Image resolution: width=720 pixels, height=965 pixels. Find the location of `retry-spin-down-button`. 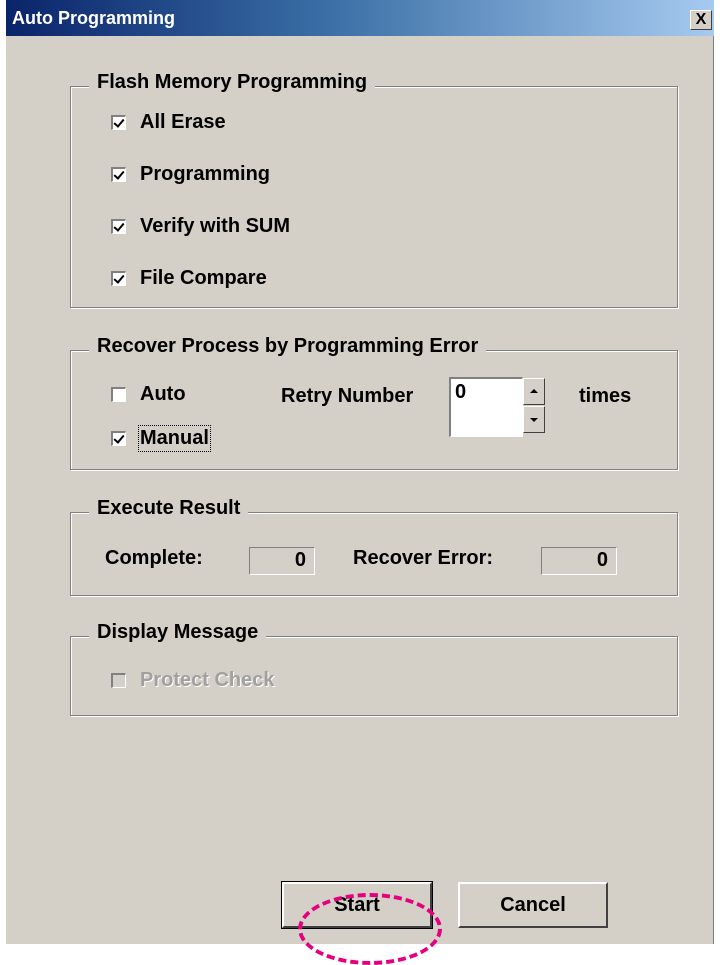

retry-spin-down-button is located at coordinates (534, 419).